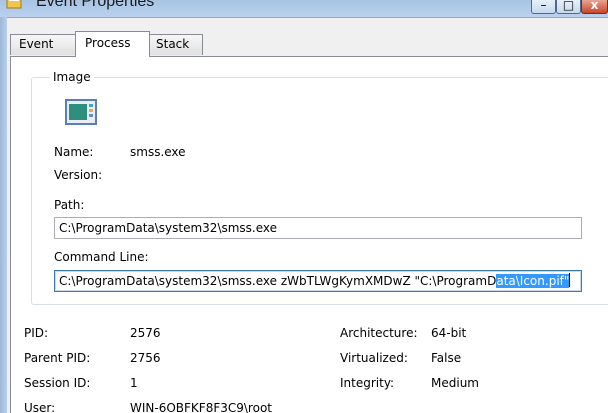  I want to click on close-icon: x, so click(594, 6).